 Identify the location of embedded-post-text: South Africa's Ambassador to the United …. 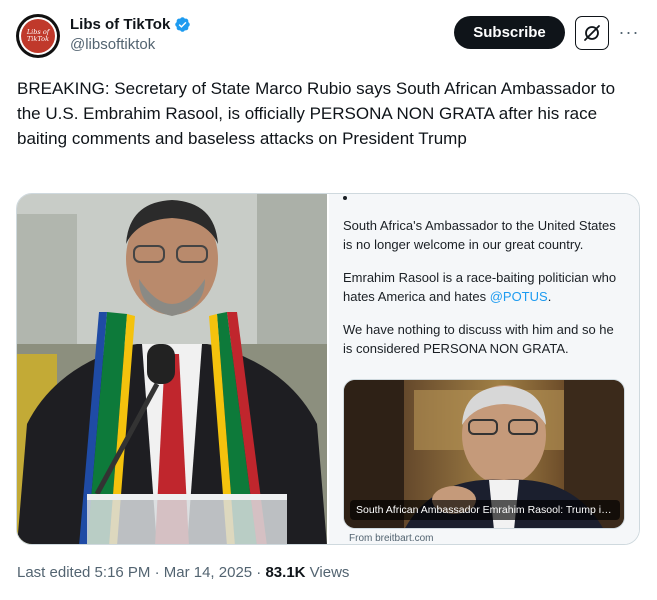
(483, 294).